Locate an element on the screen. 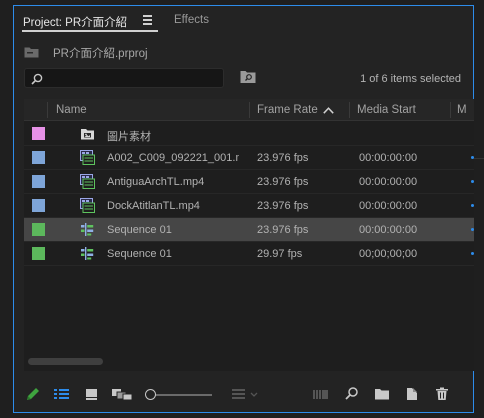 Image resolution: width=484 pixels, height=418 pixels. pencil-icon is located at coordinates (33, 395).